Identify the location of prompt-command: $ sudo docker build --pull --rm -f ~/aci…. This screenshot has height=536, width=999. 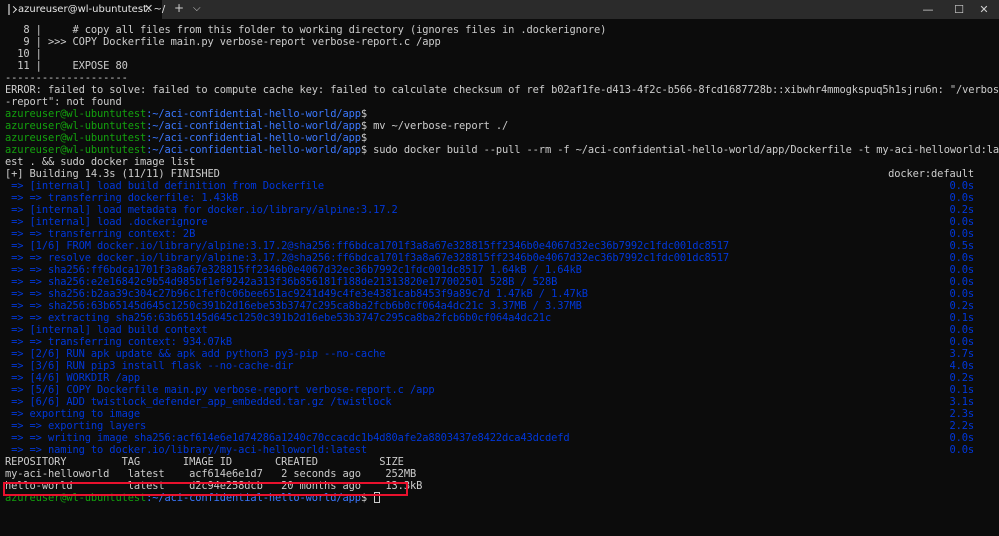
(679, 150).